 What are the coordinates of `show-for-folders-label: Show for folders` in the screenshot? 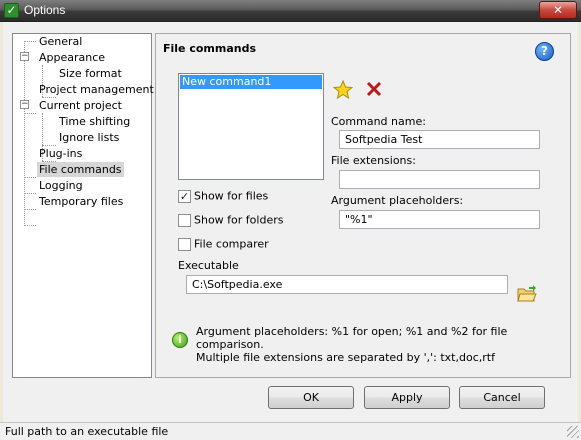 It's located at (239, 220).